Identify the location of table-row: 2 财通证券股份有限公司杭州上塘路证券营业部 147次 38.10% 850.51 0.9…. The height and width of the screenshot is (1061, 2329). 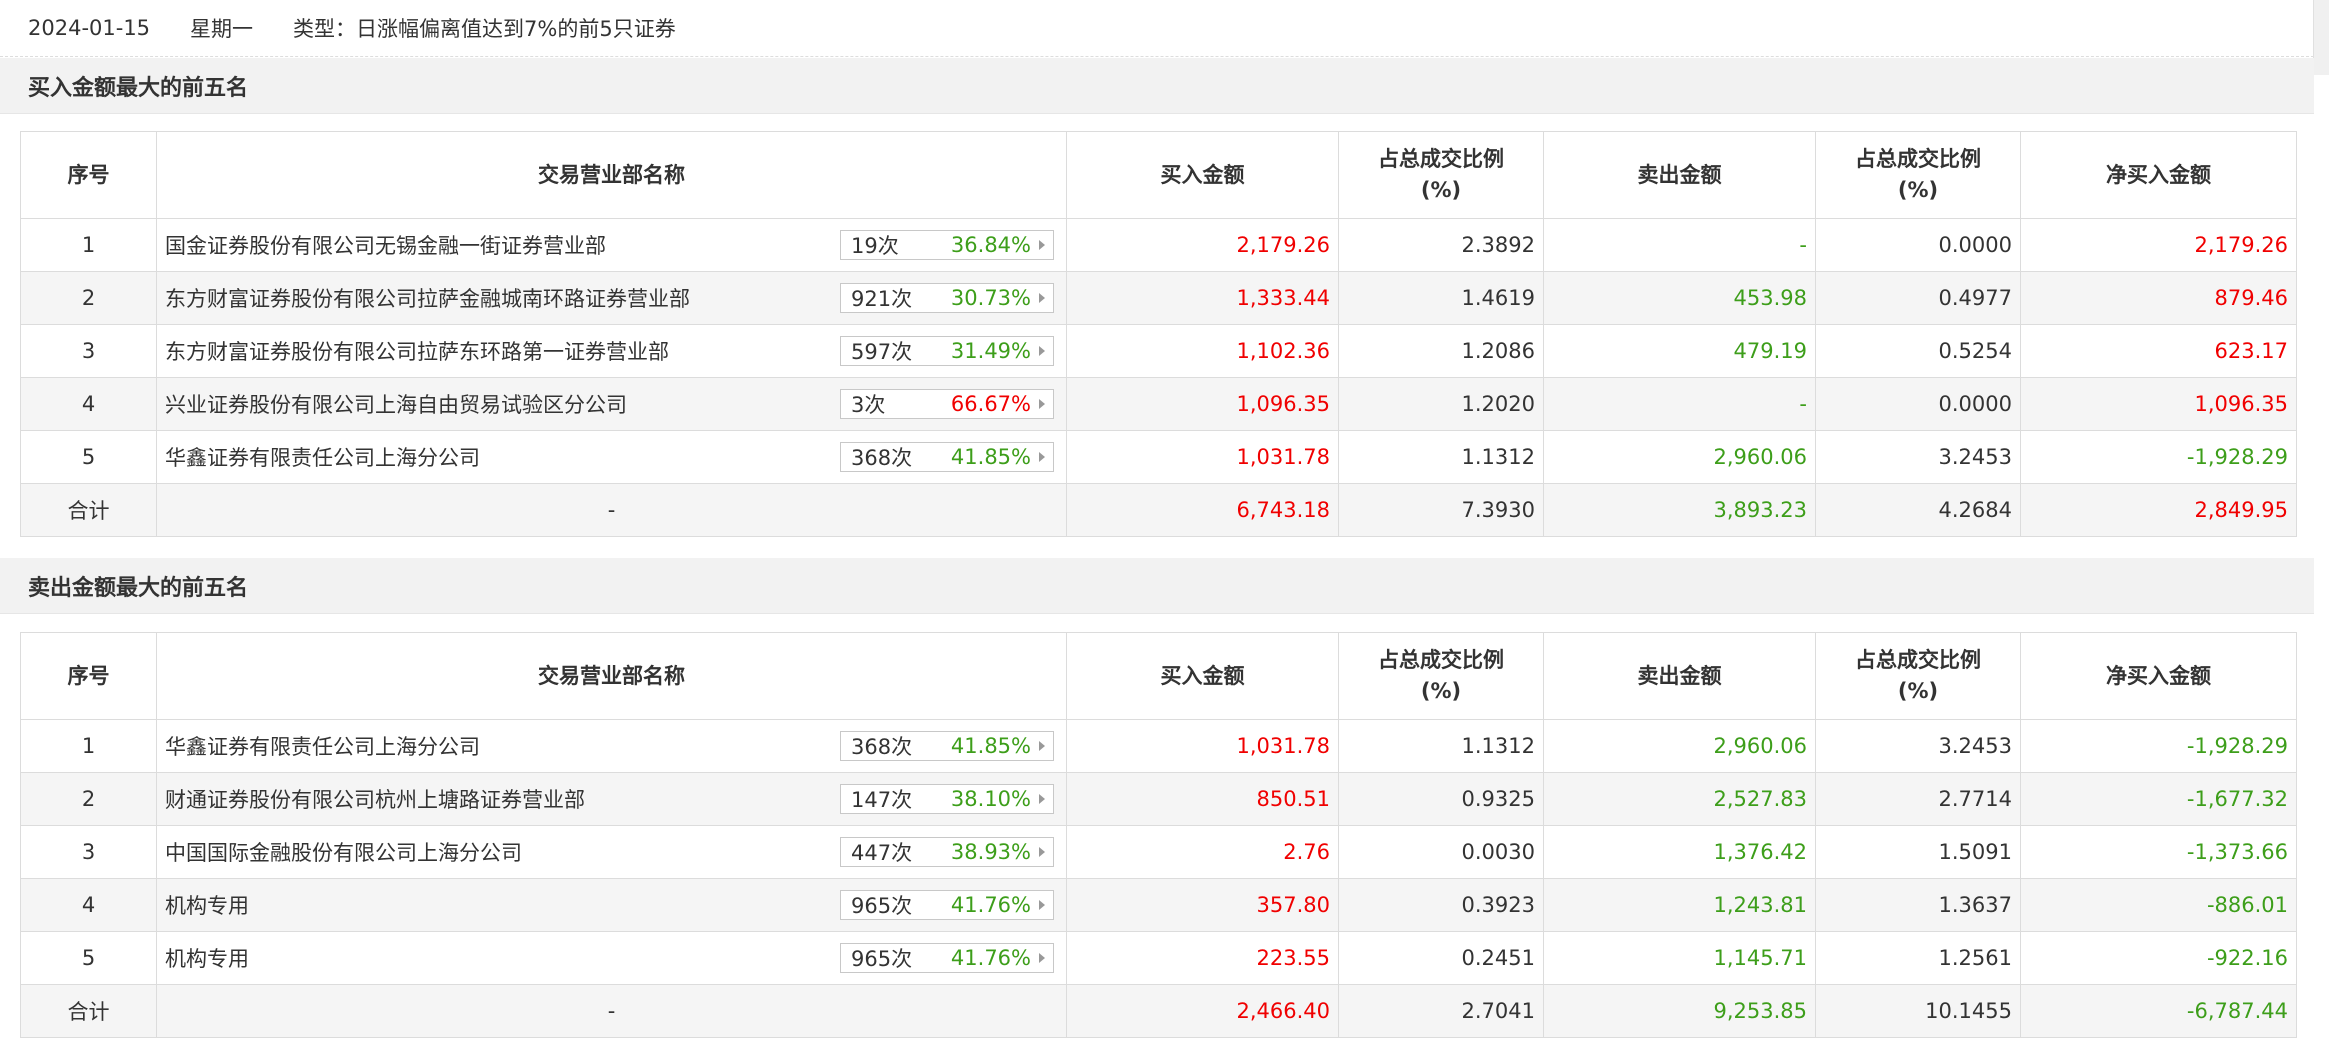
(1158, 799).